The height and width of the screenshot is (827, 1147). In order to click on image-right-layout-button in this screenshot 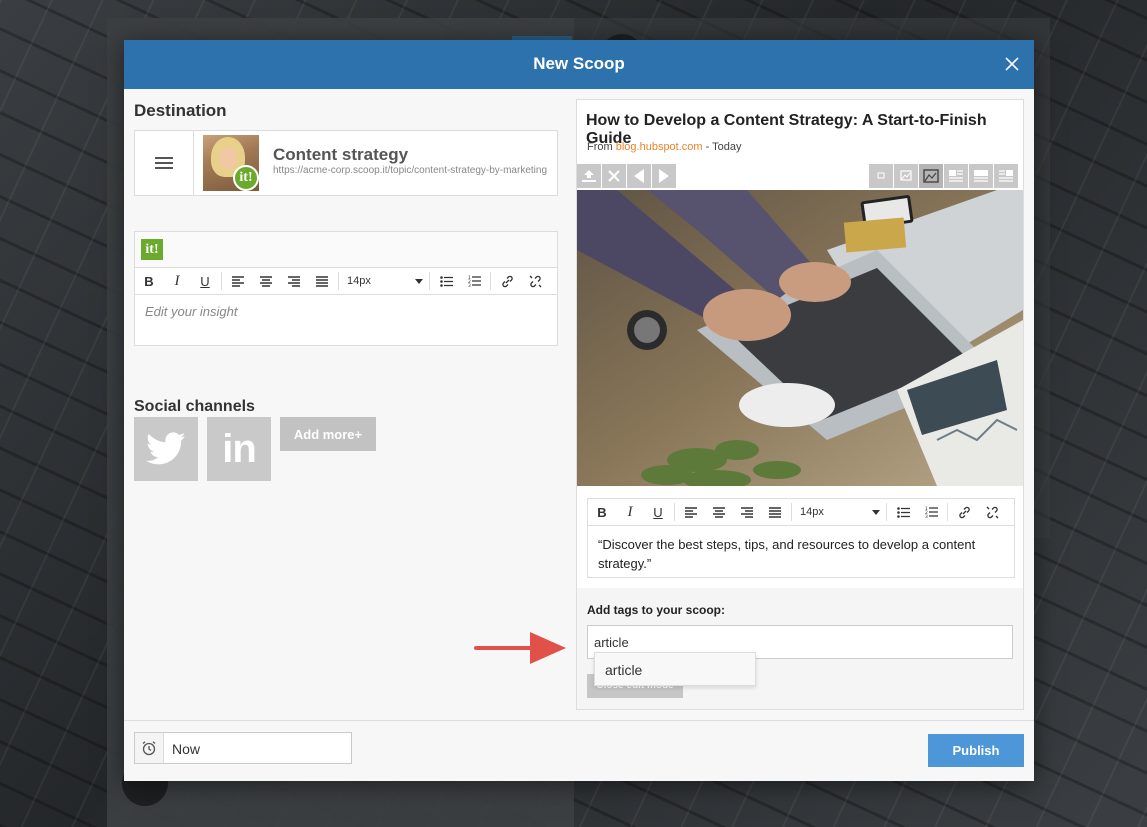, I will do `click(1006, 176)`.